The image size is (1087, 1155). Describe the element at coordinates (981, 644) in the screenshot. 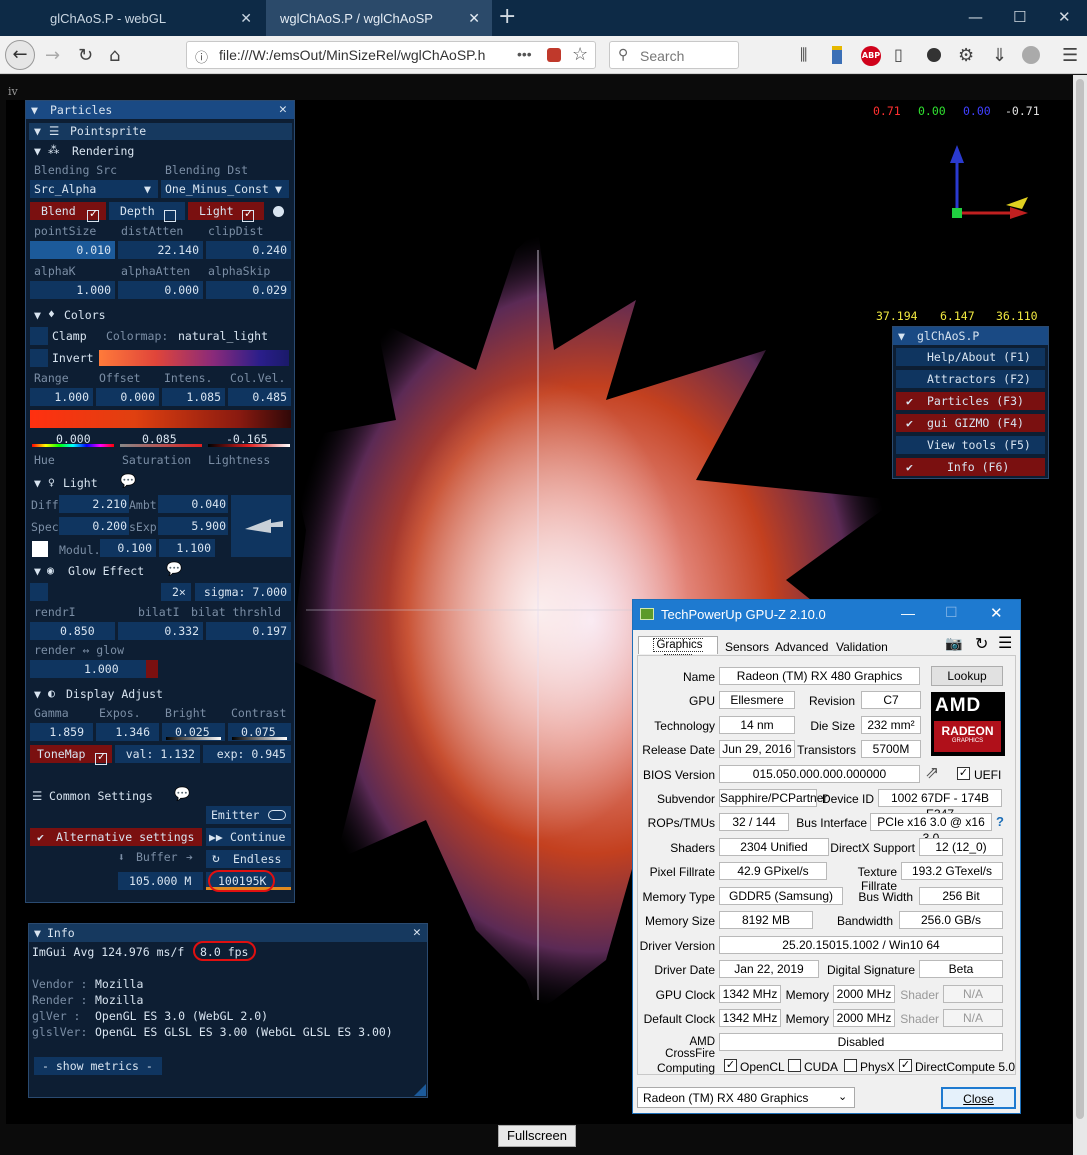

I see `refresh-icon: ↻` at that location.